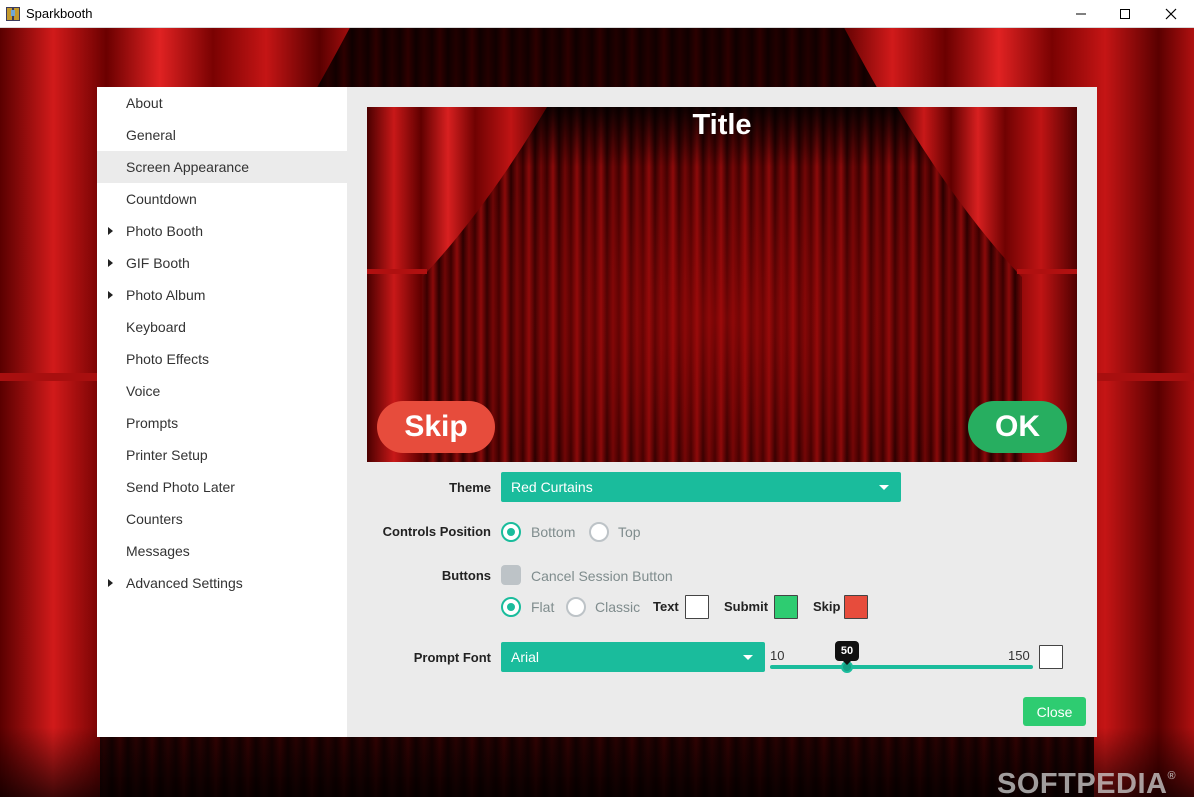 Image resolution: width=1194 pixels, height=797 pixels. I want to click on sidebar-item-label: Send Photo Later, so click(180, 487).